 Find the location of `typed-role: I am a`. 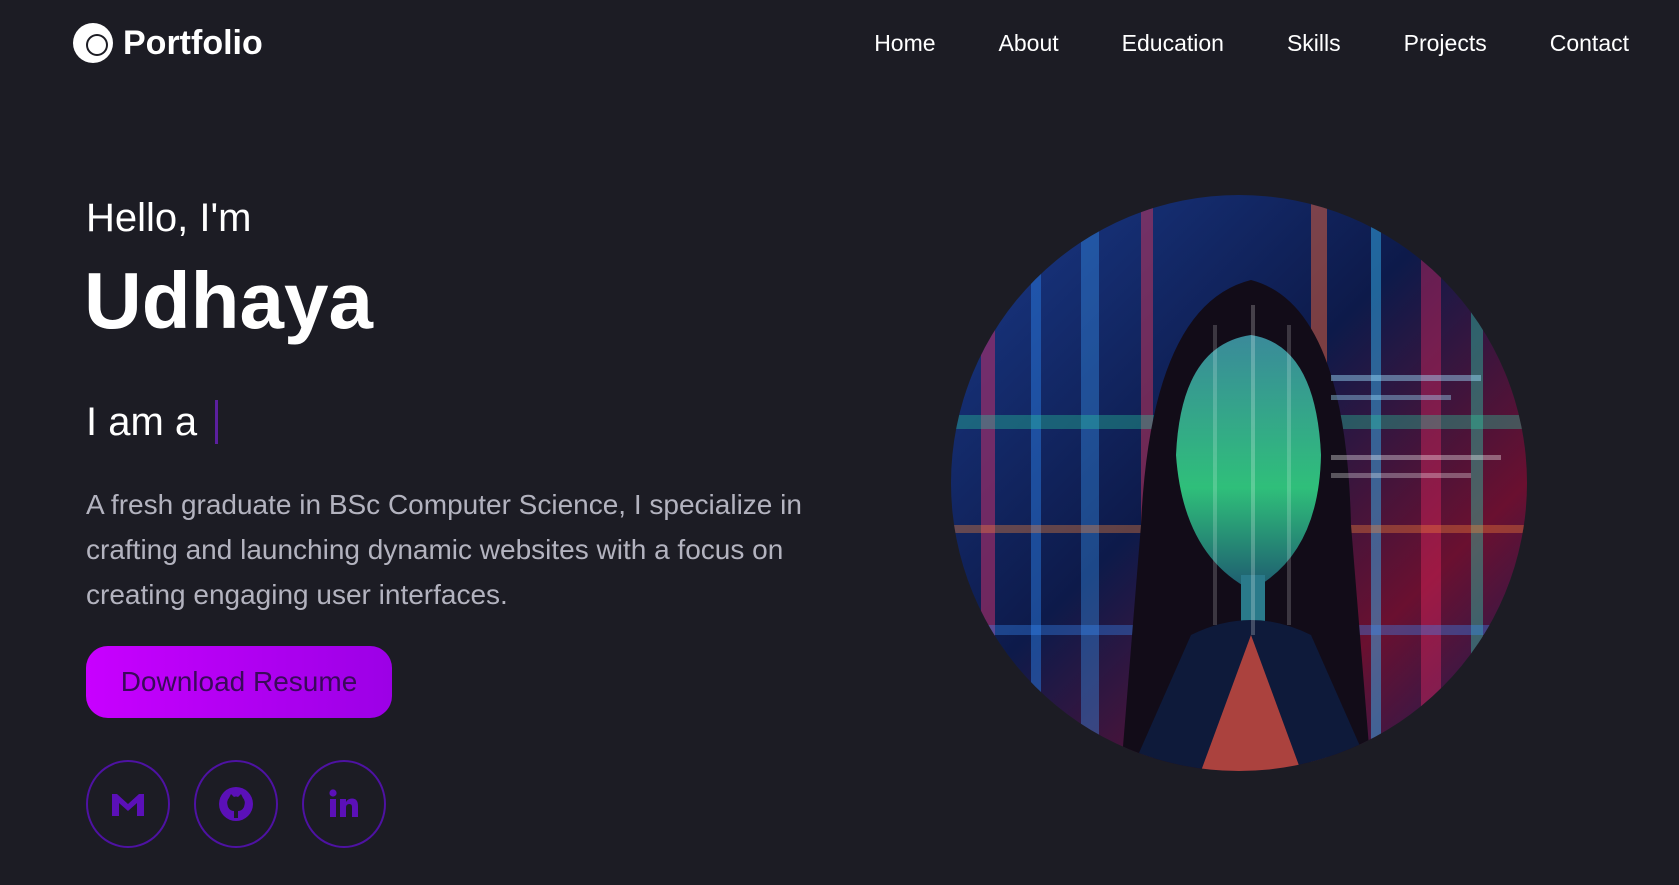

typed-role: I am a is located at coordinates (476, 422).